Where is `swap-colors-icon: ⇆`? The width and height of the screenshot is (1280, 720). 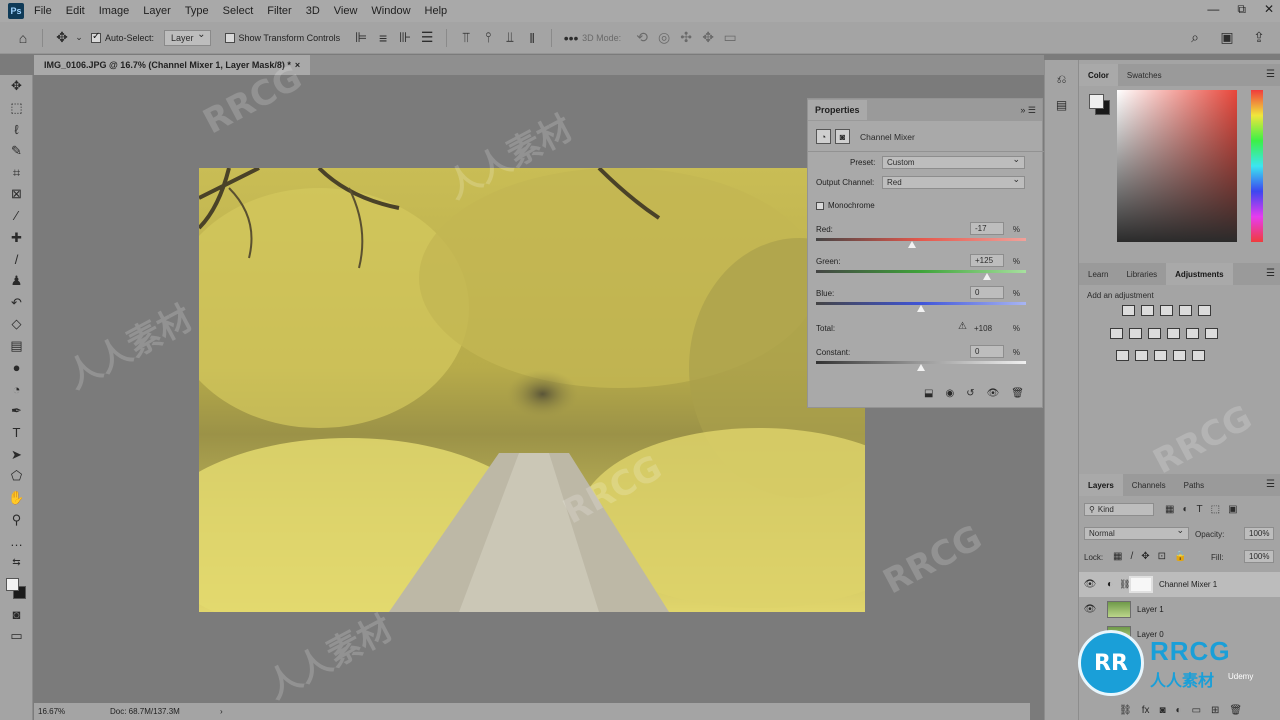
swap-colors-icon: ⇆ is located at coordinates (16, 563).